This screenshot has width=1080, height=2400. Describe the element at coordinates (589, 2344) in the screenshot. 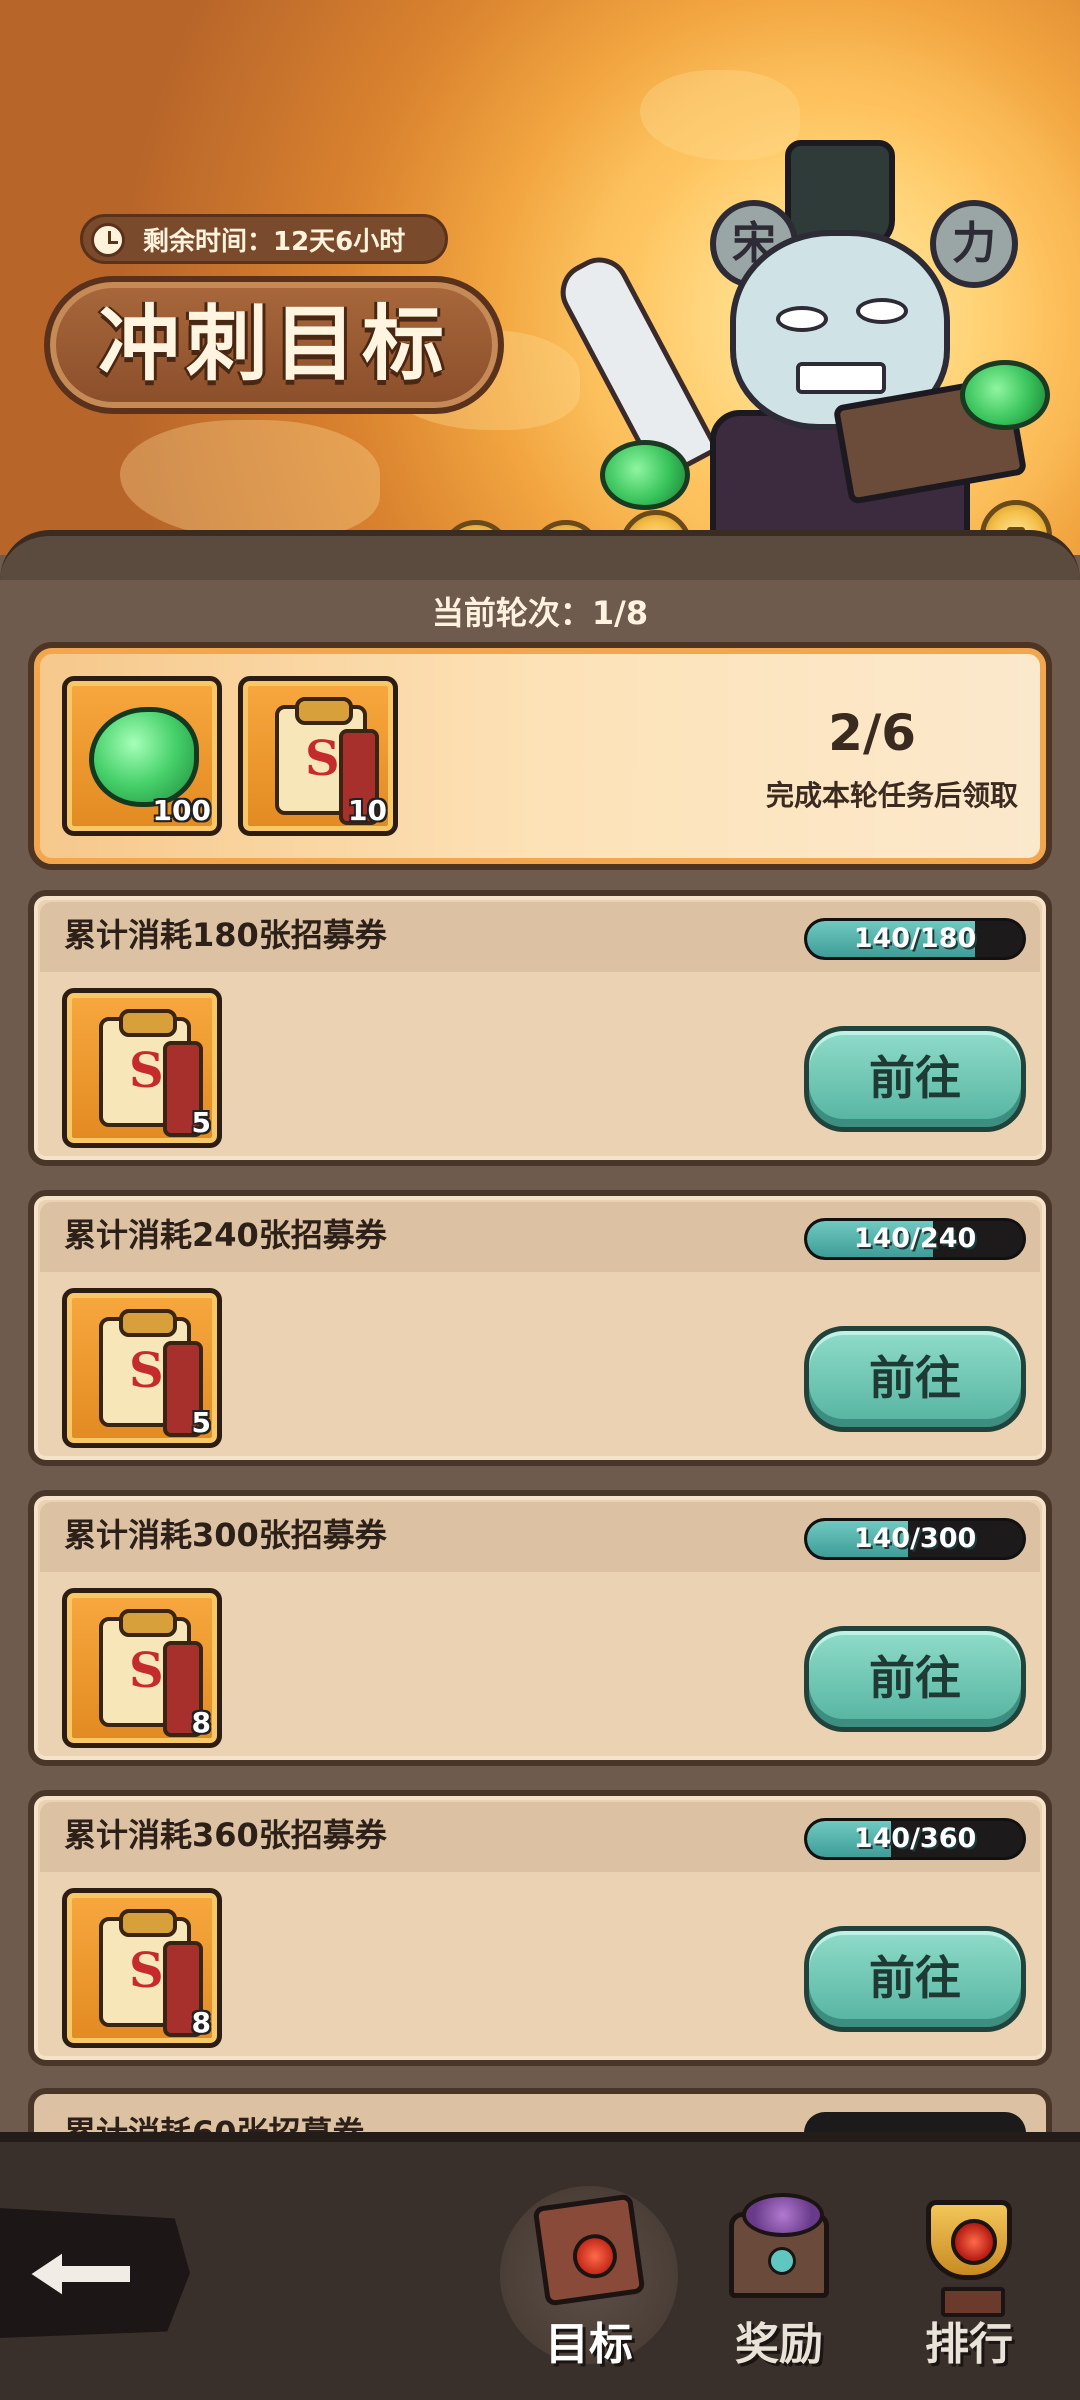

I see `tab-label: 目标` at that location.